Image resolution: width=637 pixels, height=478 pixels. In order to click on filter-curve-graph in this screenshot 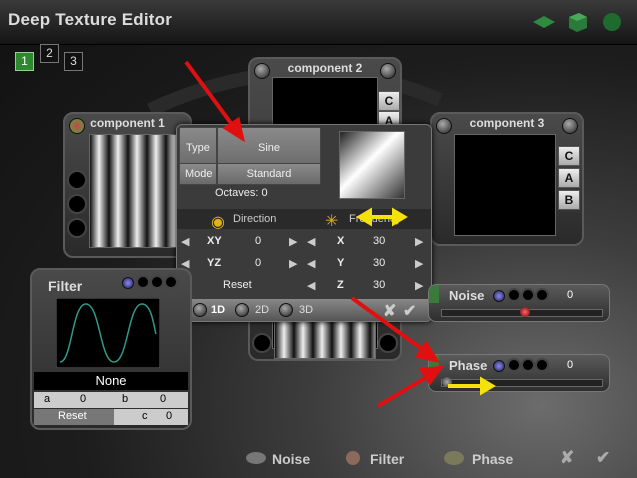, I will do `click(108, 333)`.